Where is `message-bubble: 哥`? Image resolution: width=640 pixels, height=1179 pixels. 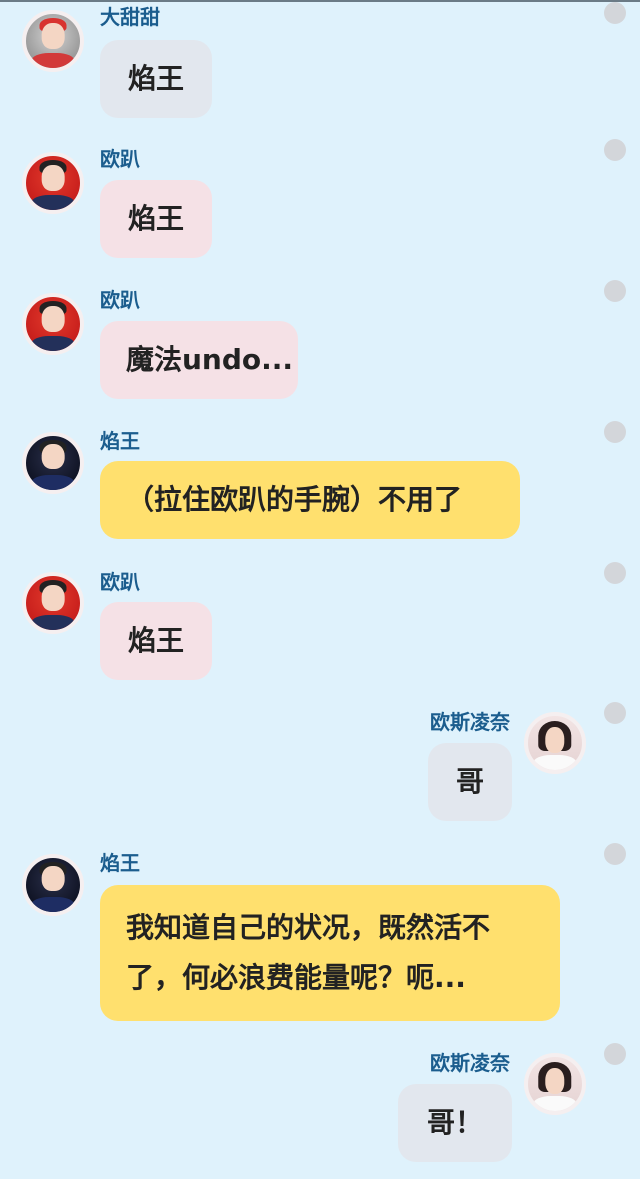
message-bubble: 哥 is located at coordinates (470, 782).